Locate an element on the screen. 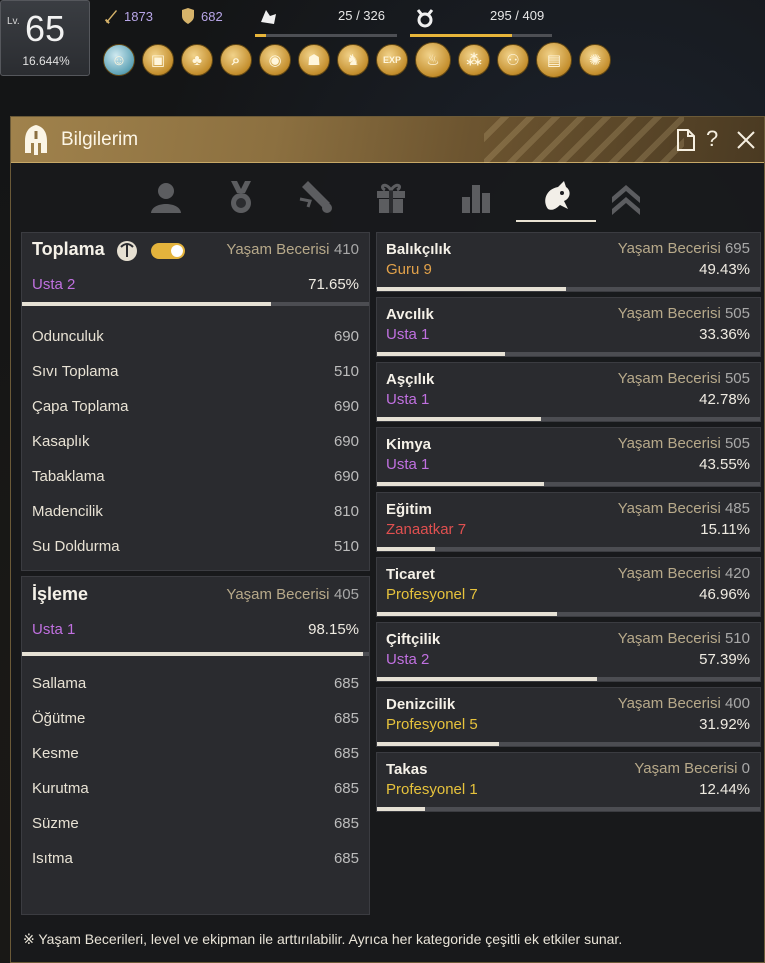  backpack-icon: ▣ is located at coordinates (158, 60).